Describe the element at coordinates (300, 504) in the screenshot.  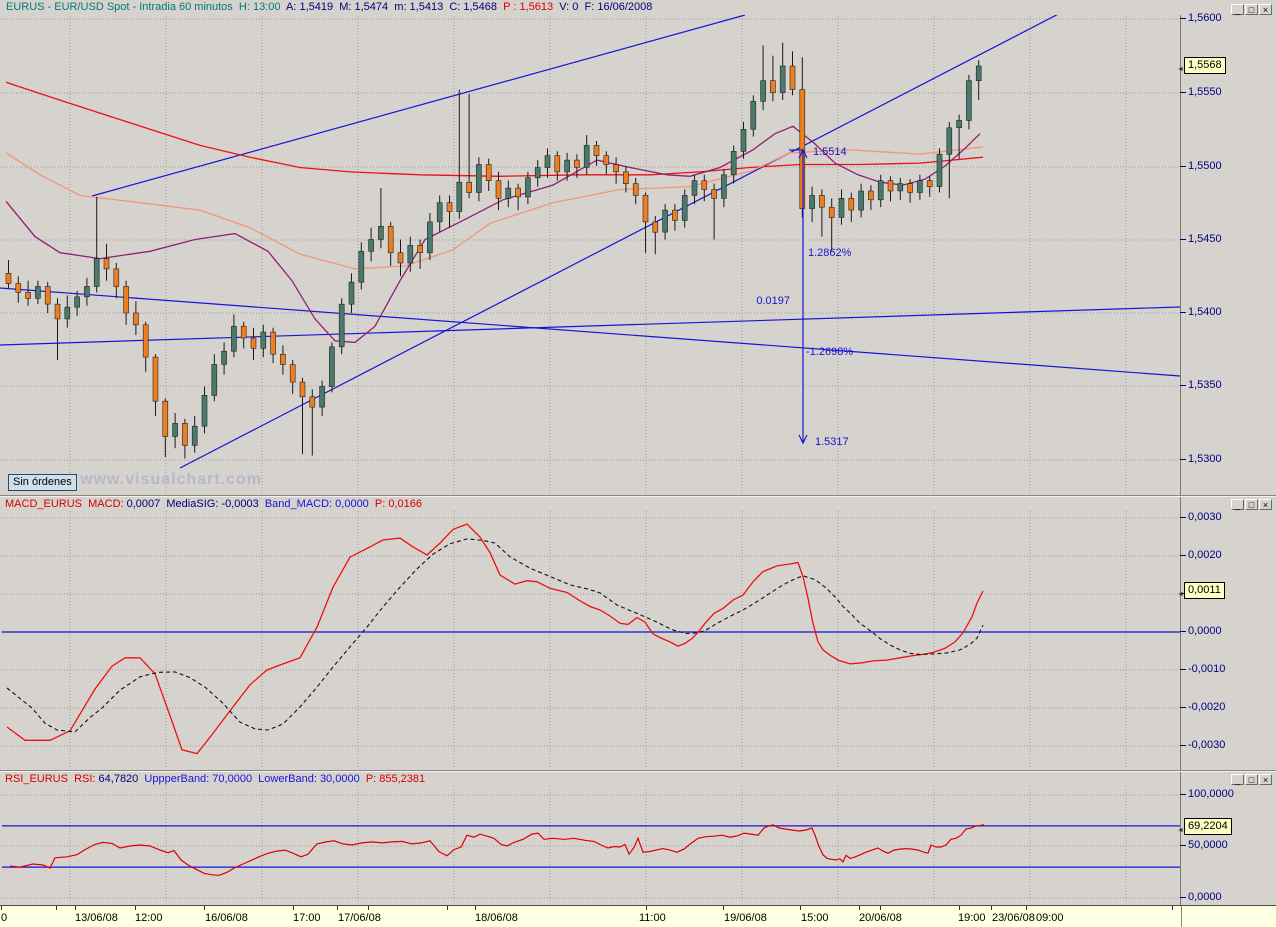
I see `header-segment: Band_MACD:` at that location.